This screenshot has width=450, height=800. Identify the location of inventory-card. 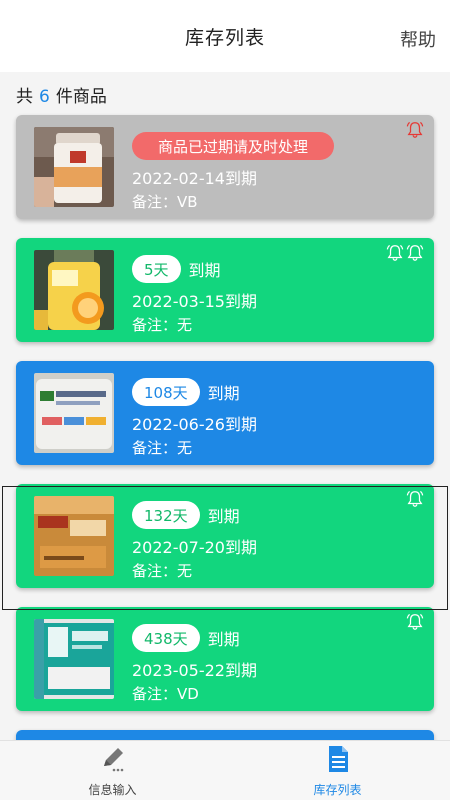
(225, 735).